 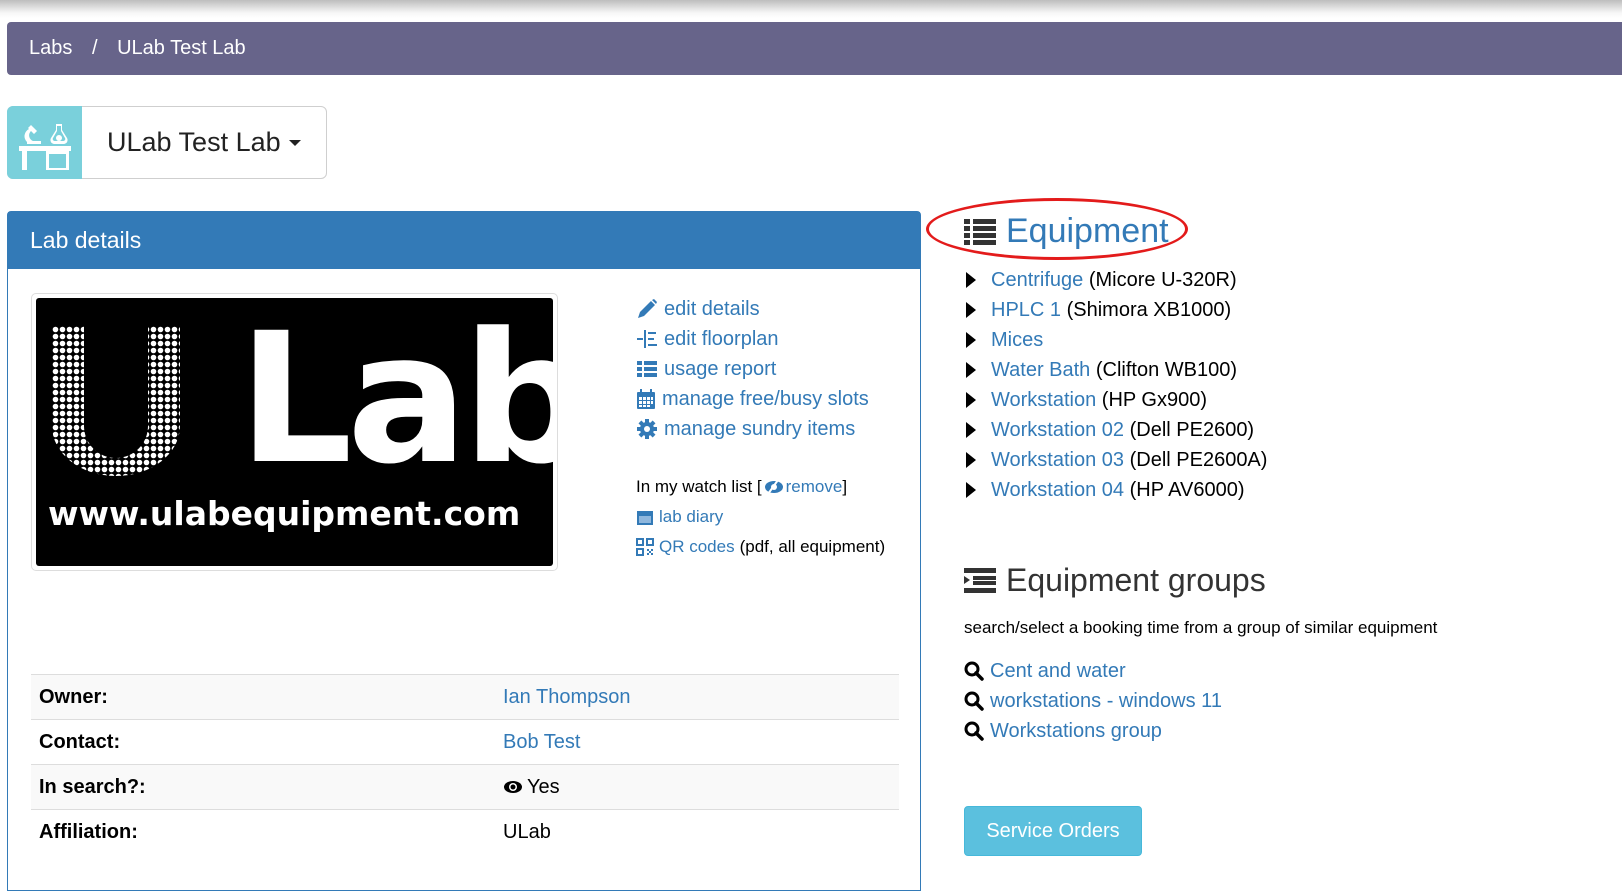 What do you see at coordinates (263, 742) in the screenshot?
I see `contact-label: Contact:` at bounding box center [263, 742].